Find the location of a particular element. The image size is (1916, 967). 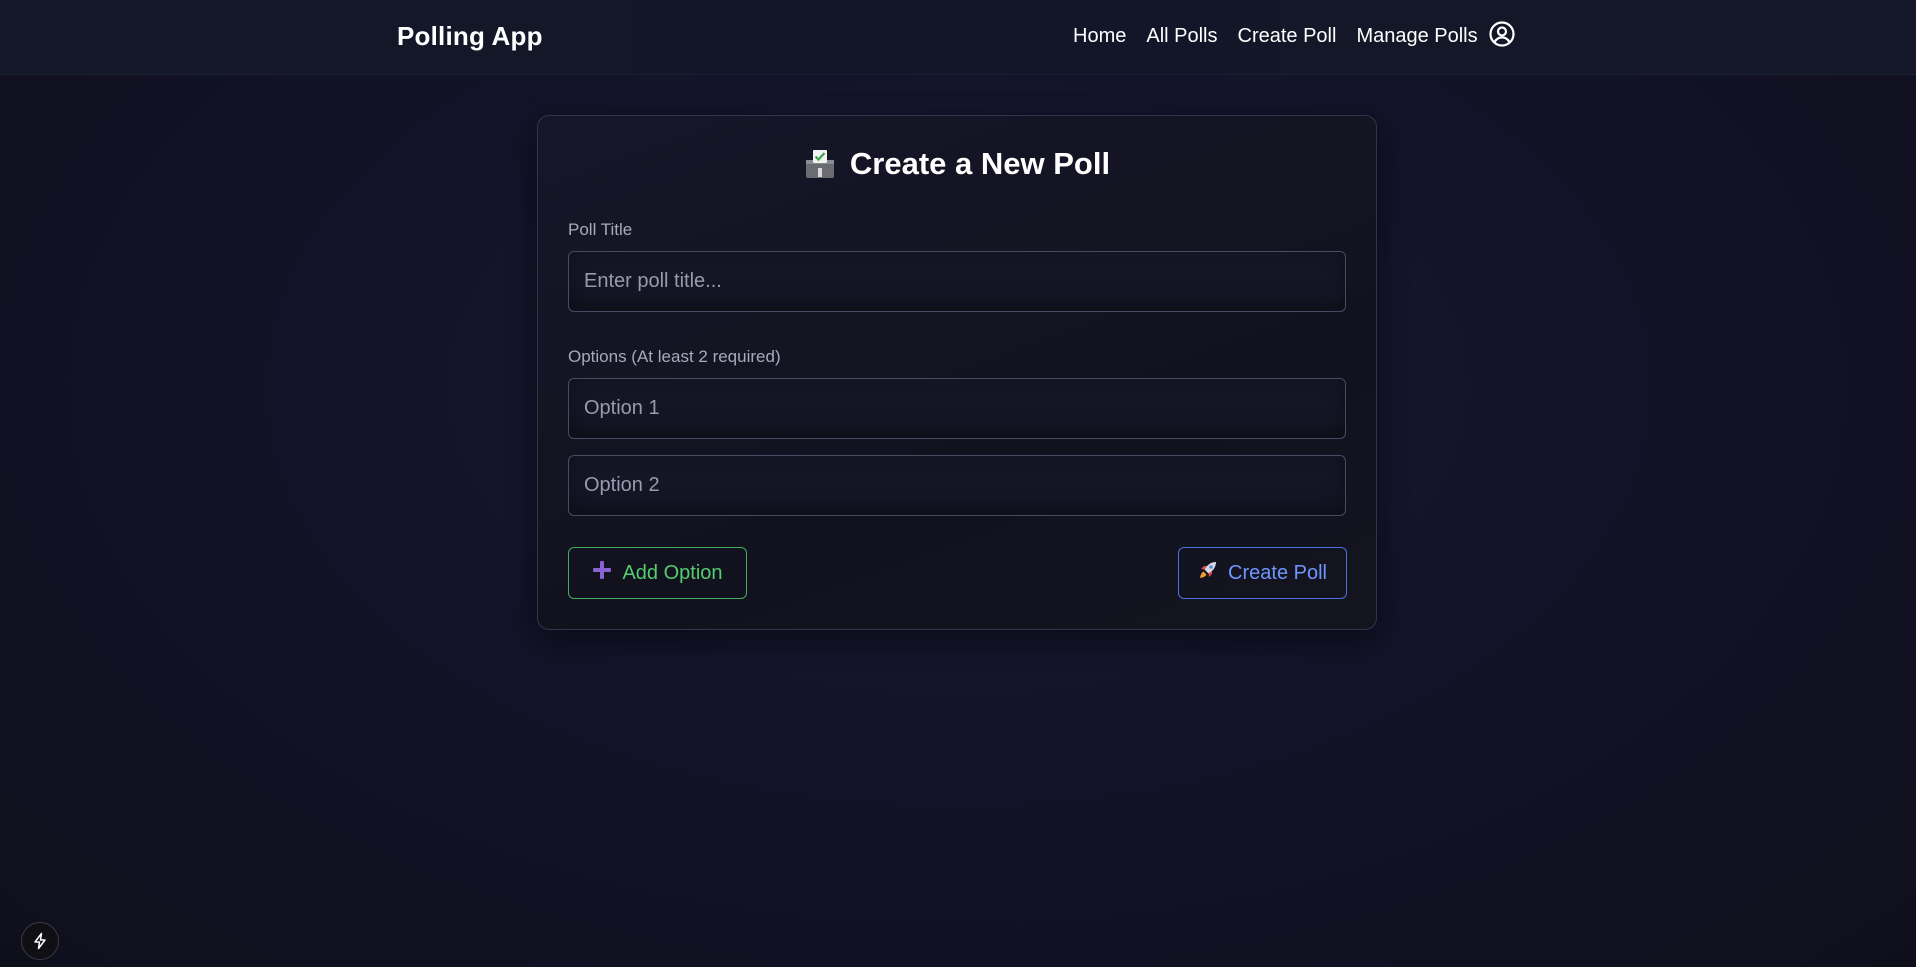

nav-links: Home All Polls Create Poll Manage Polls is located at coordinates (1275, 36).